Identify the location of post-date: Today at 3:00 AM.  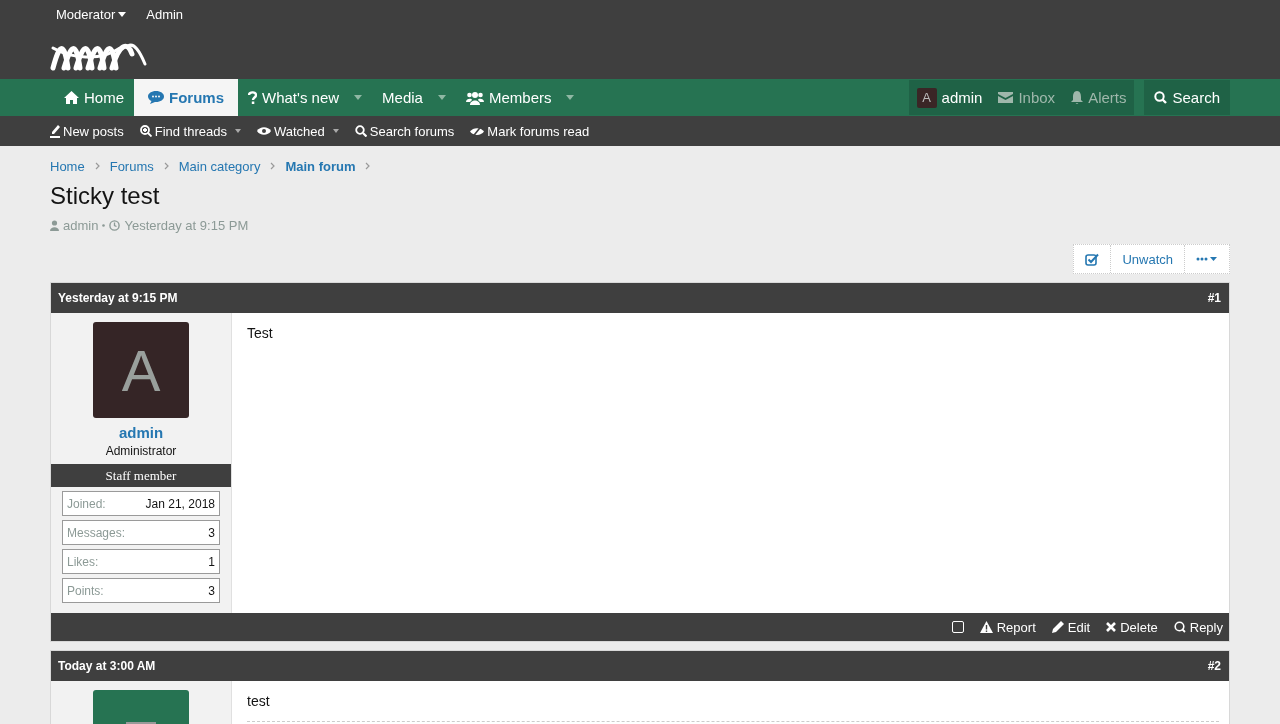
(107, 666).